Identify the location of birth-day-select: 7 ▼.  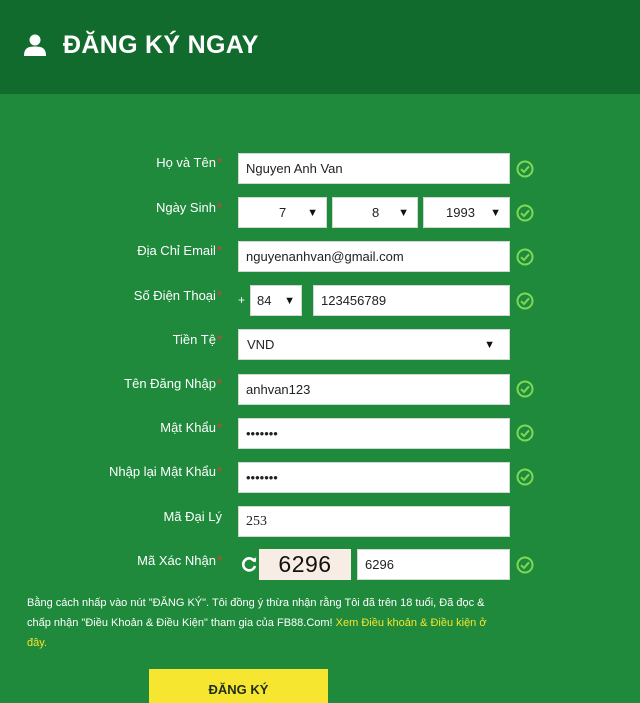
(282, 212).